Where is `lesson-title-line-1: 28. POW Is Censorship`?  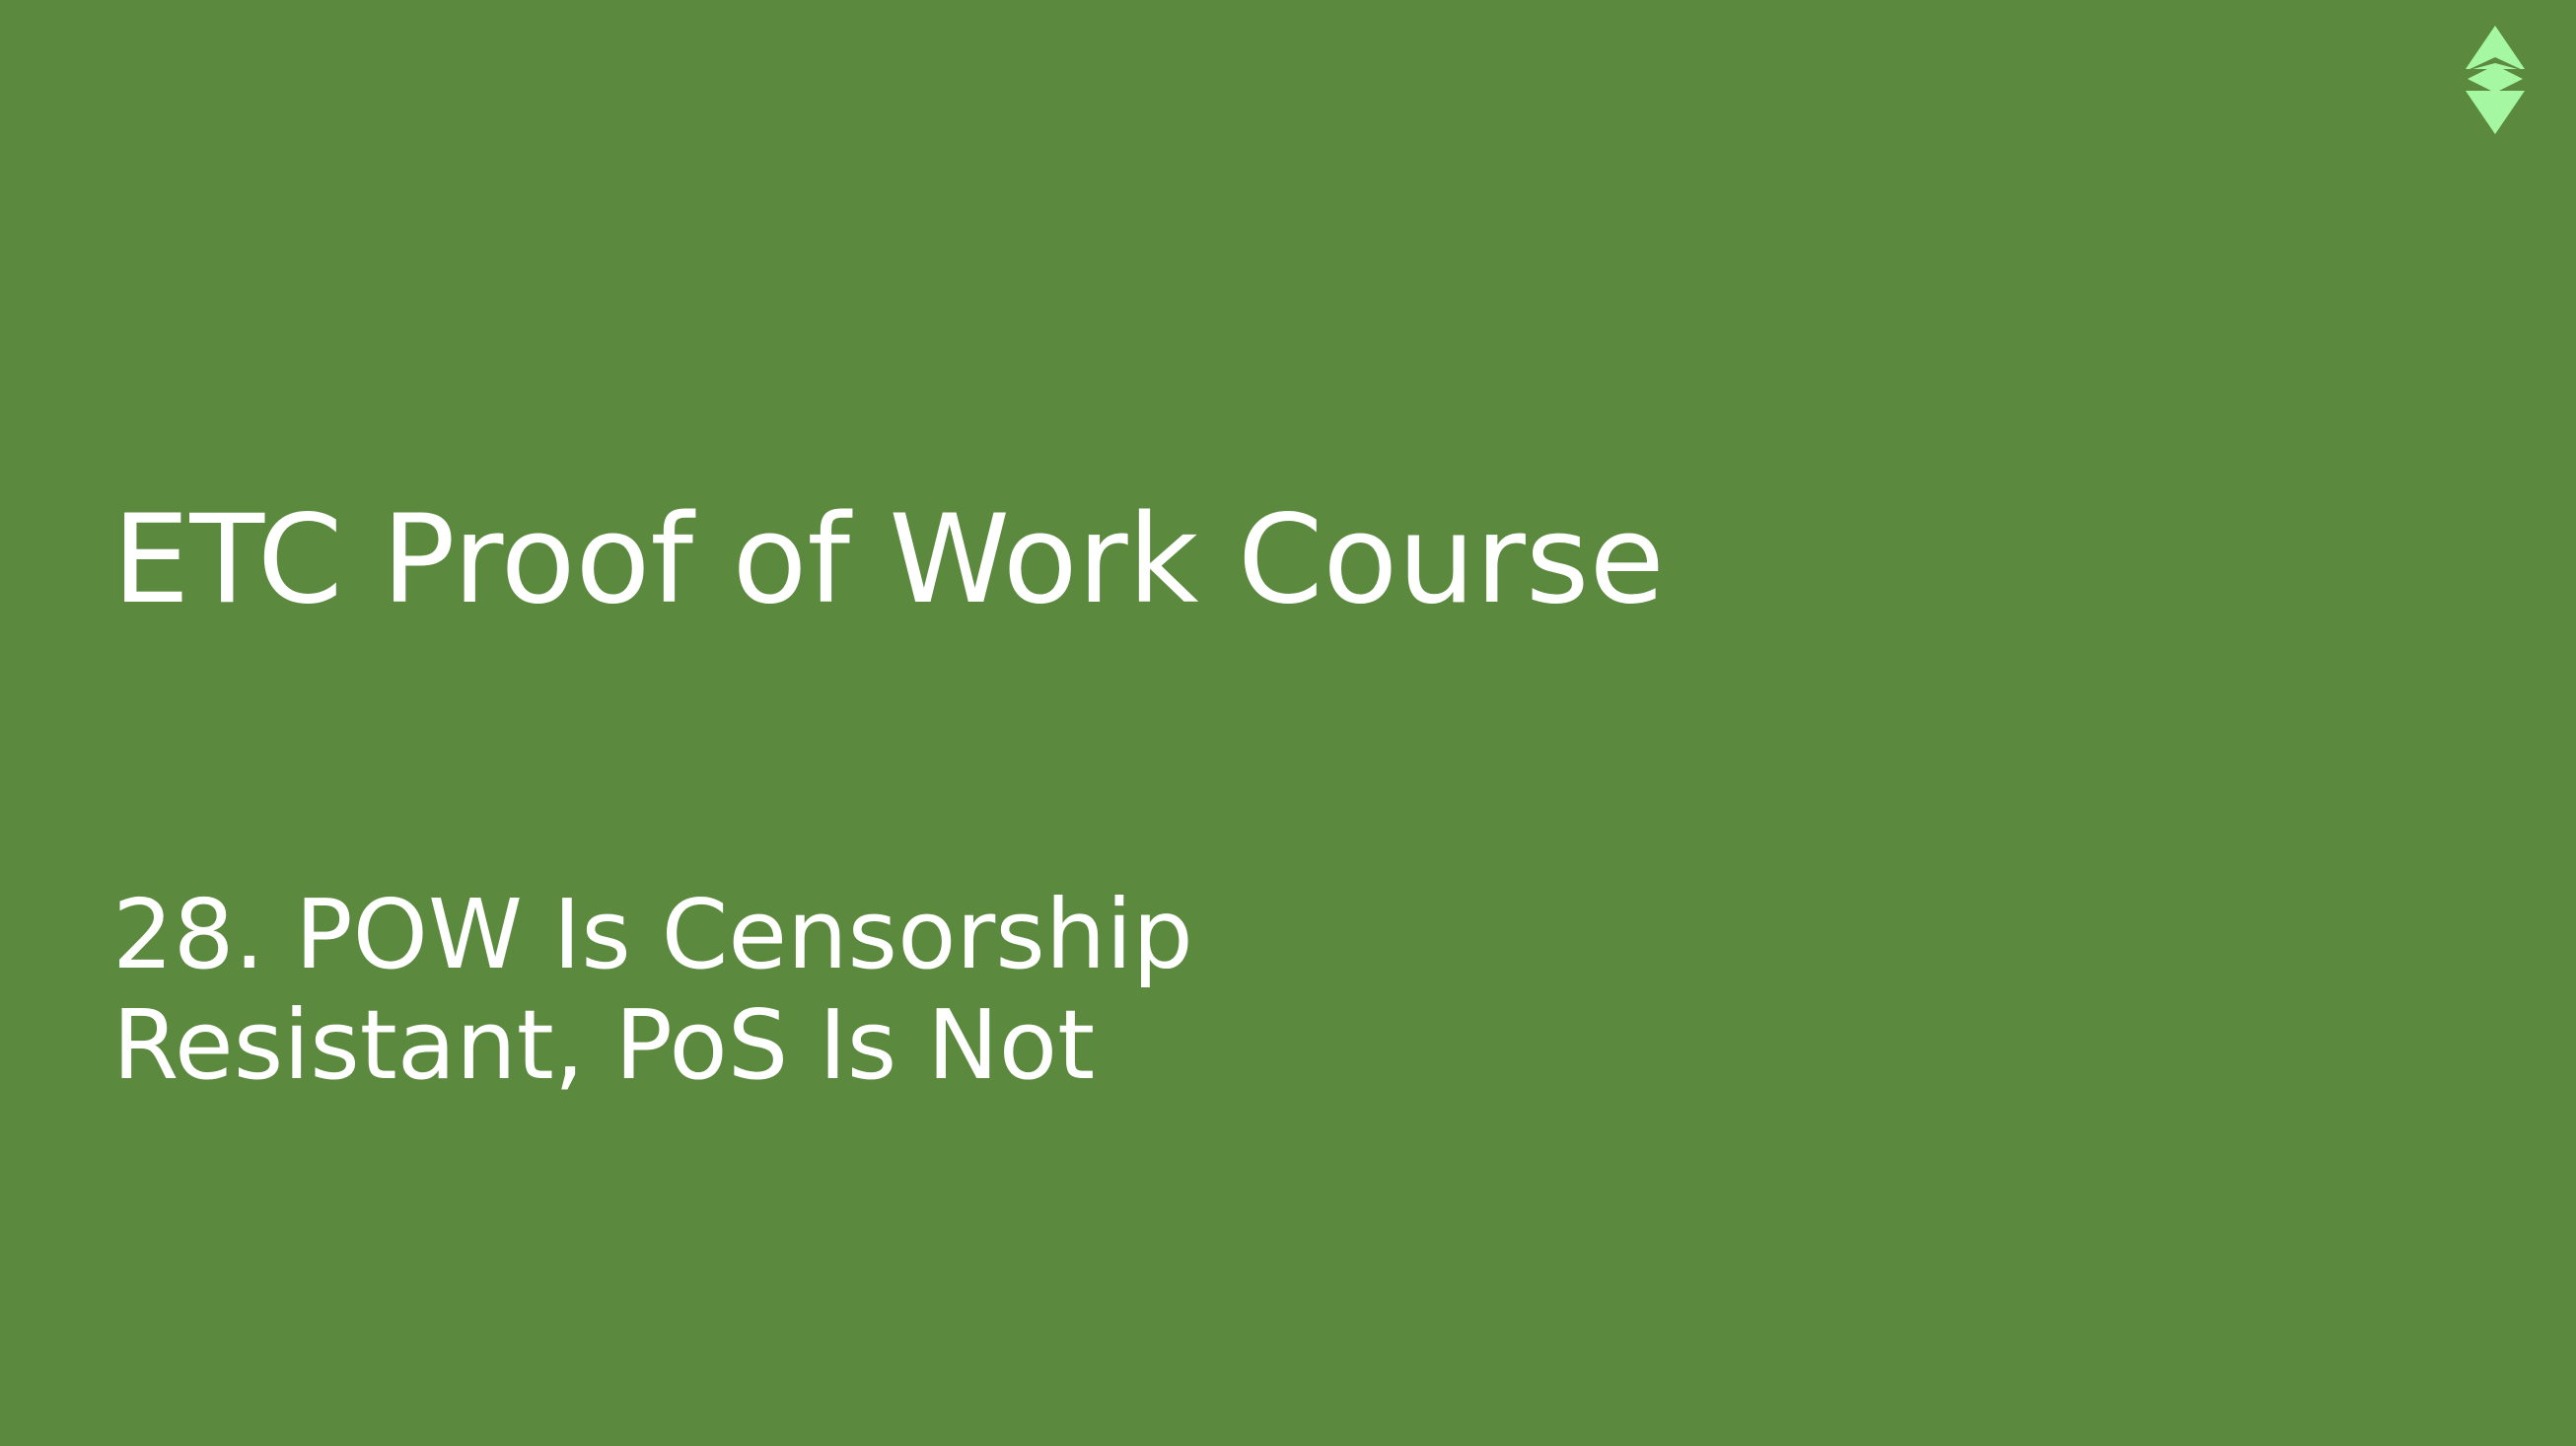
lesson-title-line-1: 28. POW Is Censorship is located at coordinates (653, 934).